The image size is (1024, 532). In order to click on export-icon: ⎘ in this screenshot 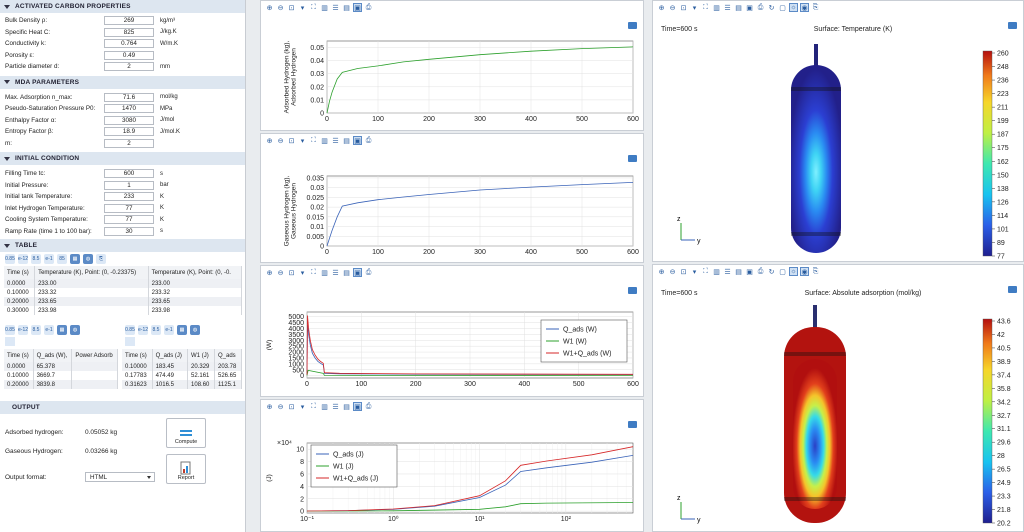, I will do `click(101, 259)`.